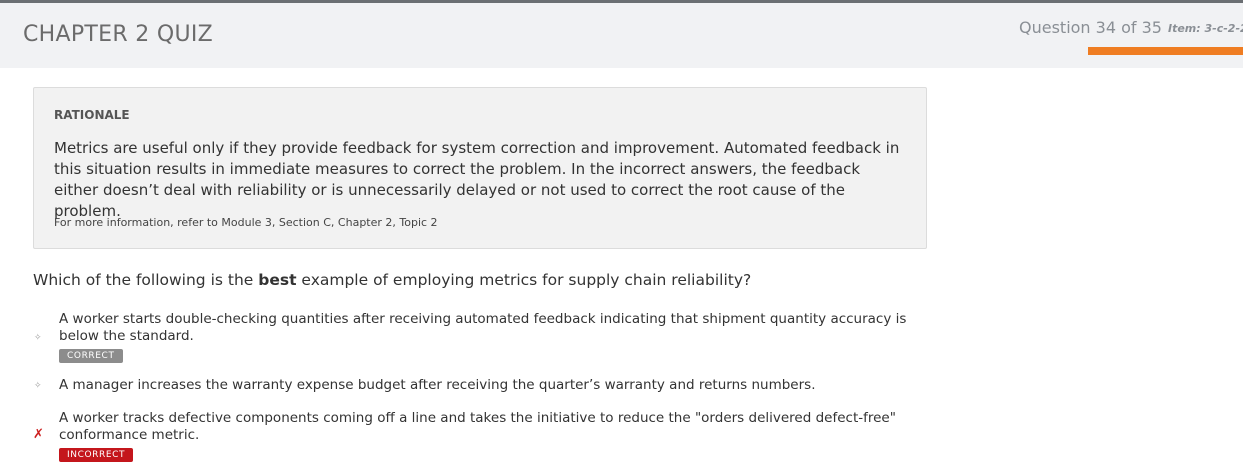  What do you see at coordinates (1165, 51) in the screenshot?
I see `progress-bar` at bounding box center [1165, 51].